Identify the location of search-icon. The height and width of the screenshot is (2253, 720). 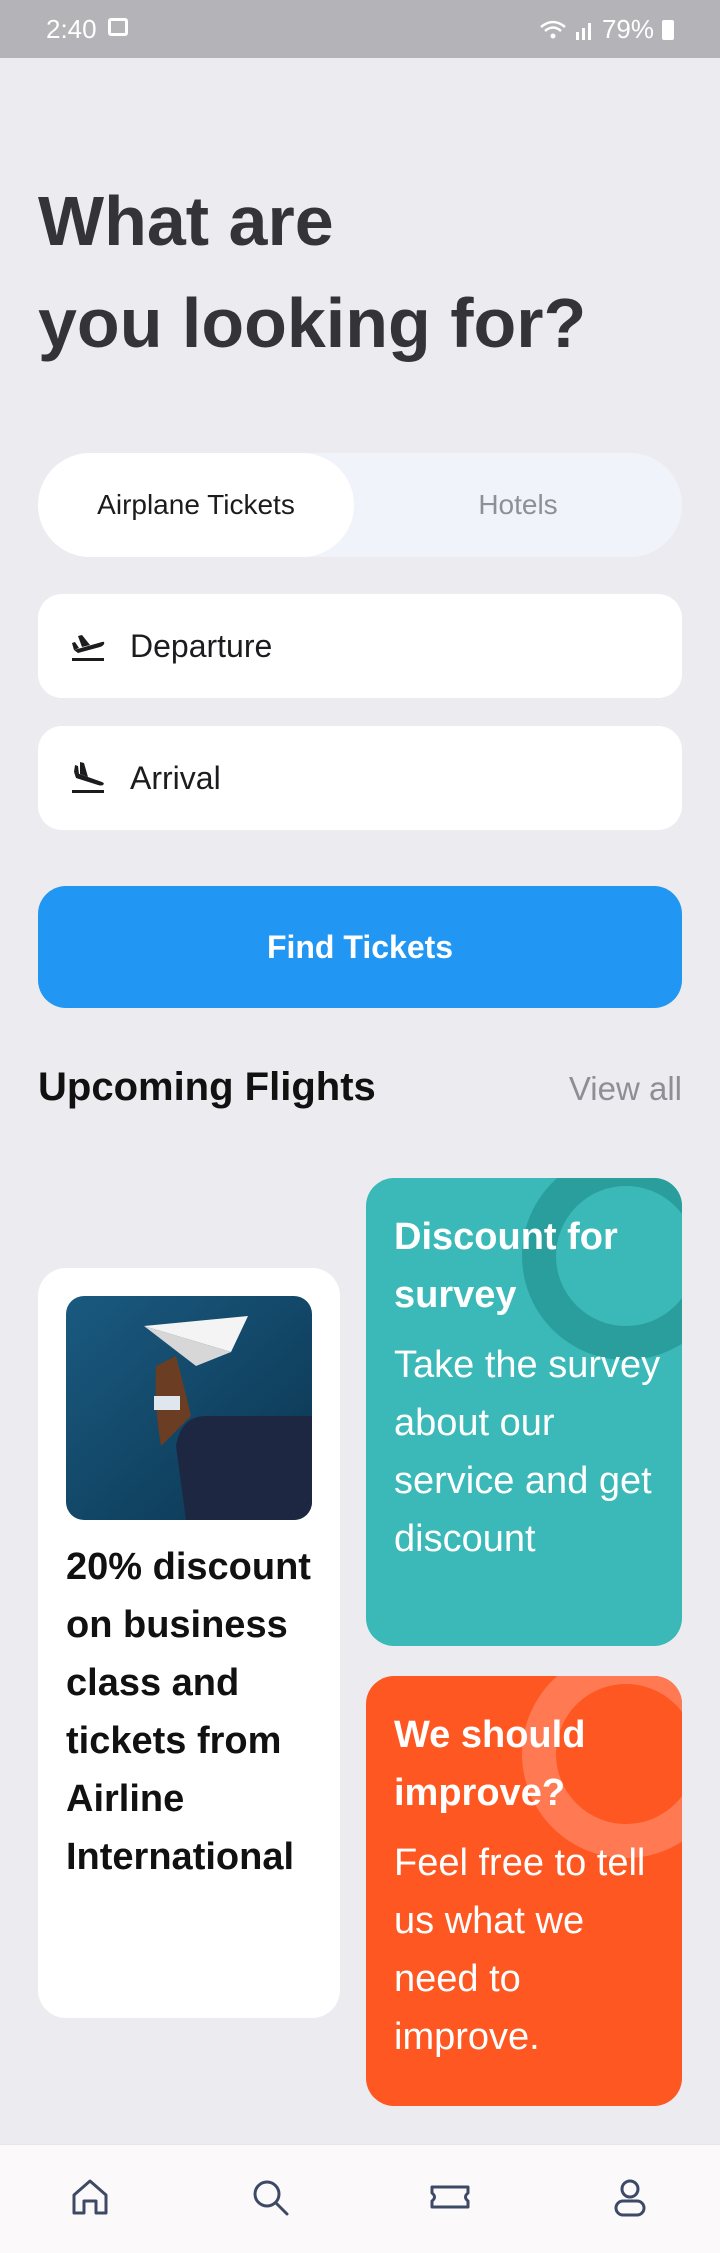
(270, 2197).